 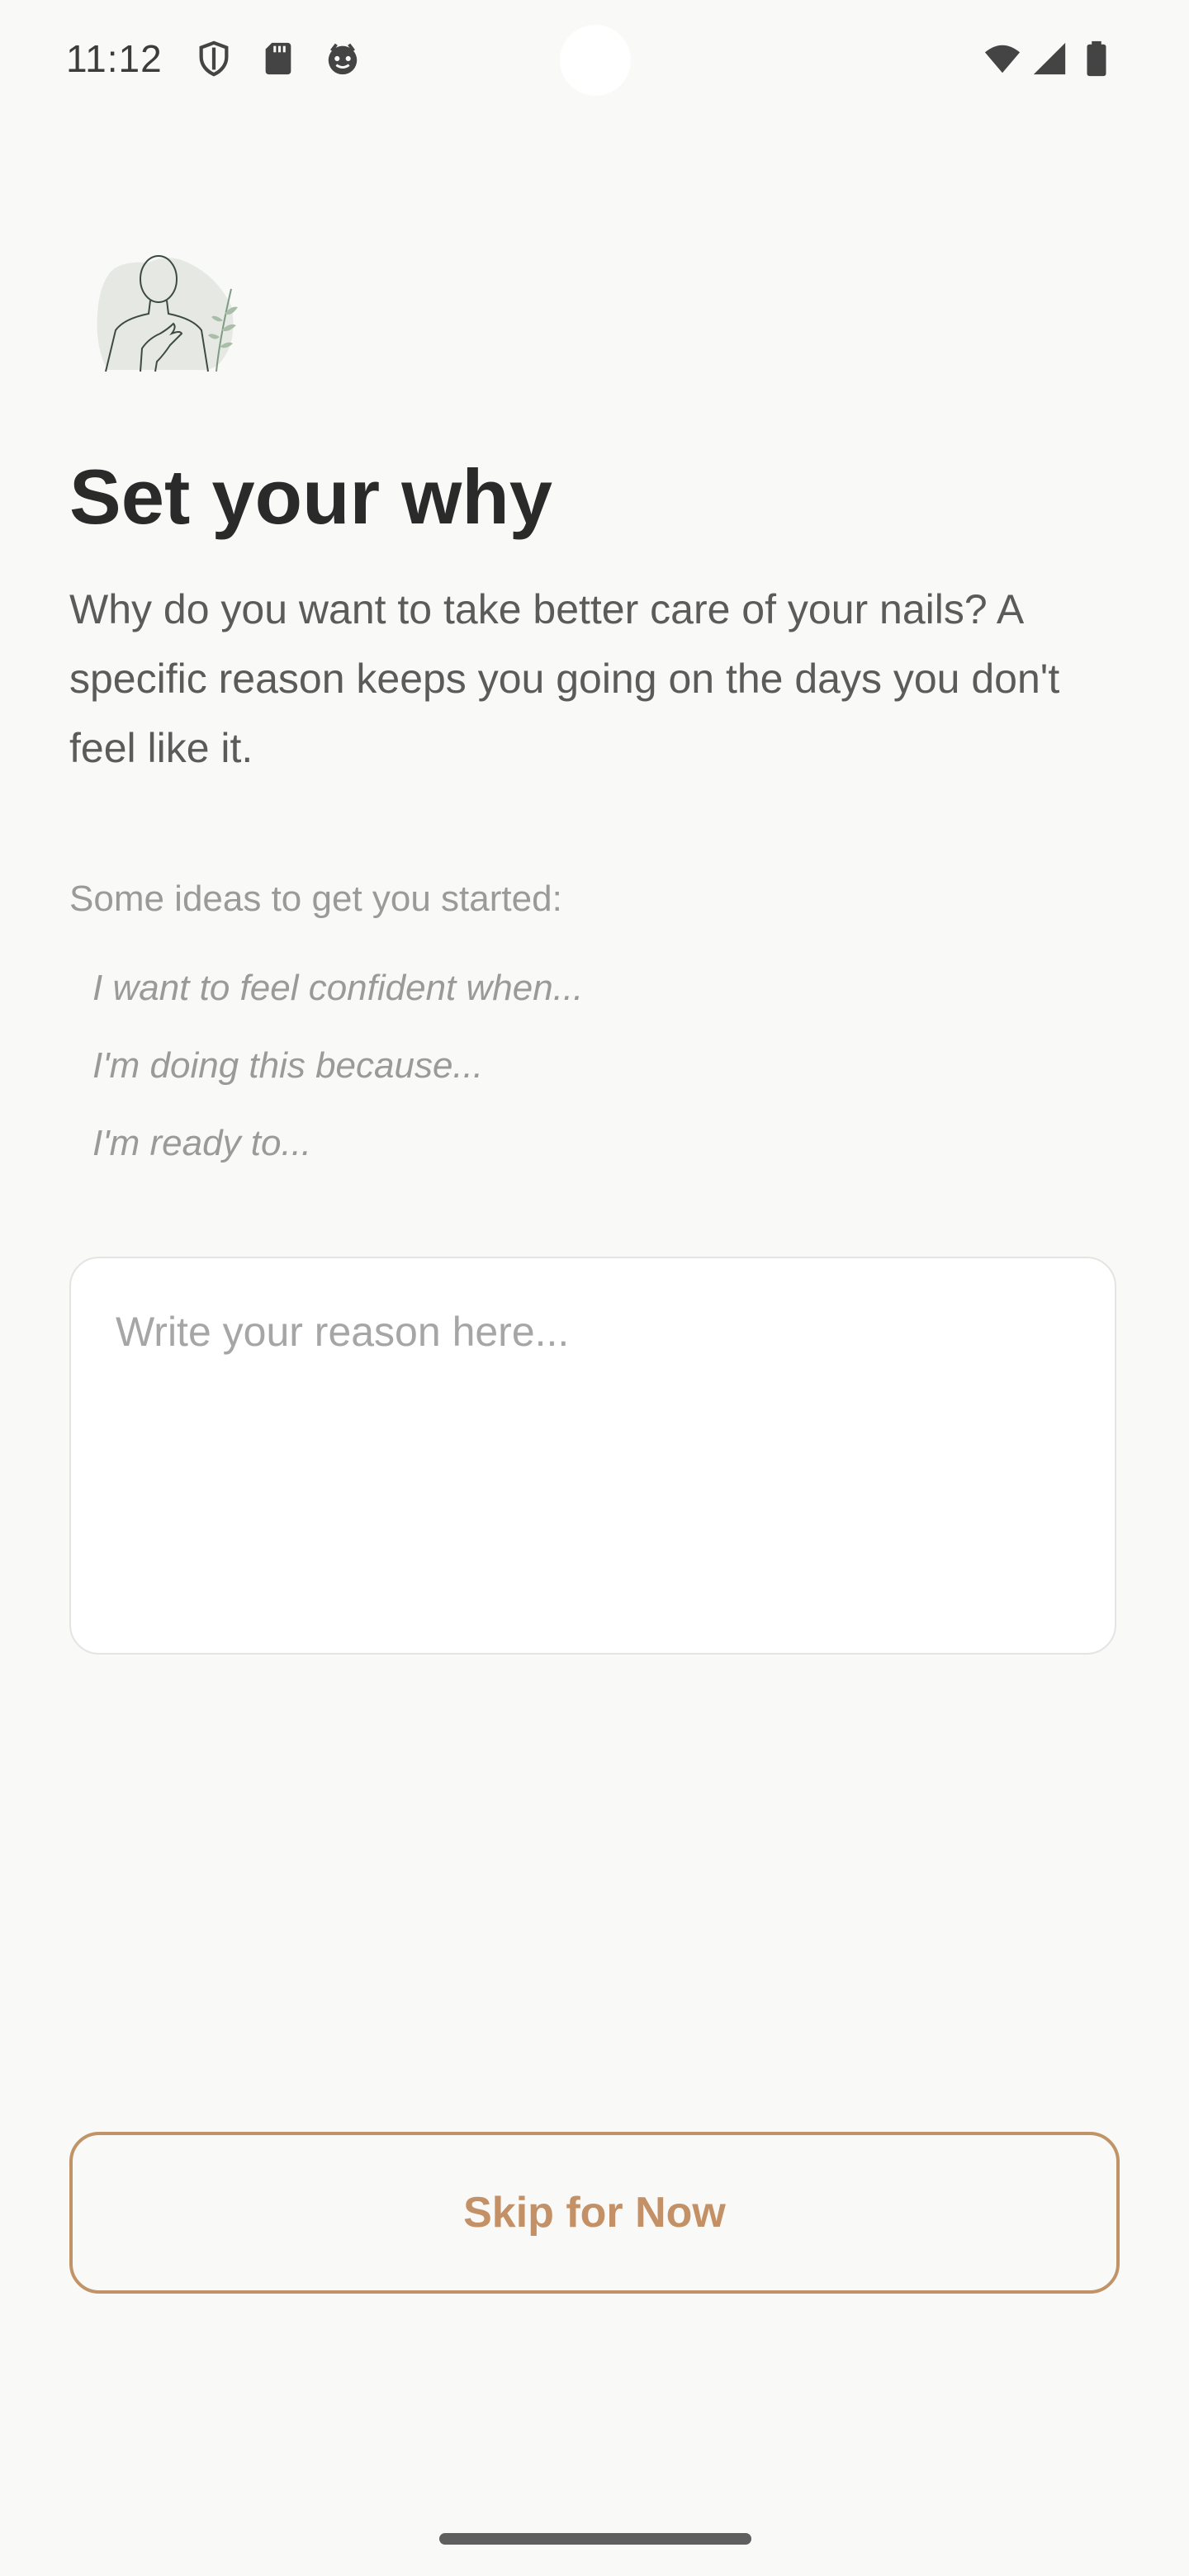 What do you see at coordinates (1002, 59) in the screenshot?
I see `wifi-icon` at bounding box center [1002, 59].